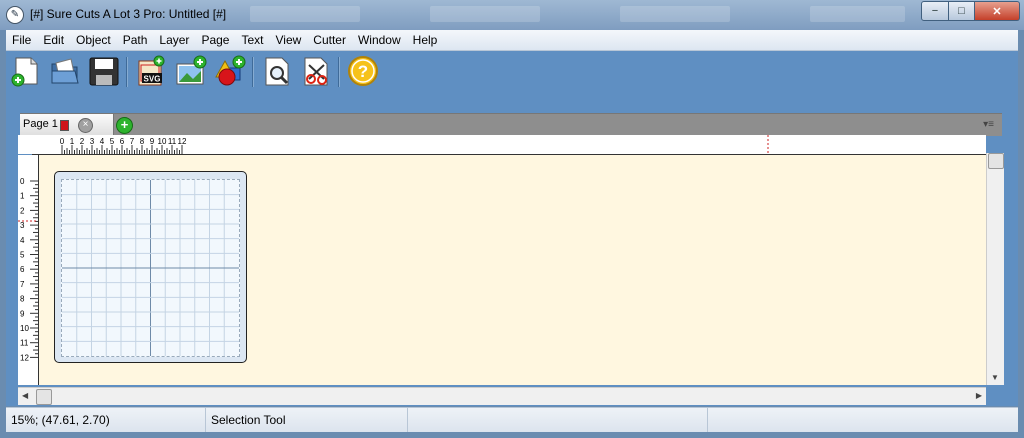 The image size is (1024, 438). I want to click on window-controls: − □ ✕, so click(970, 11).